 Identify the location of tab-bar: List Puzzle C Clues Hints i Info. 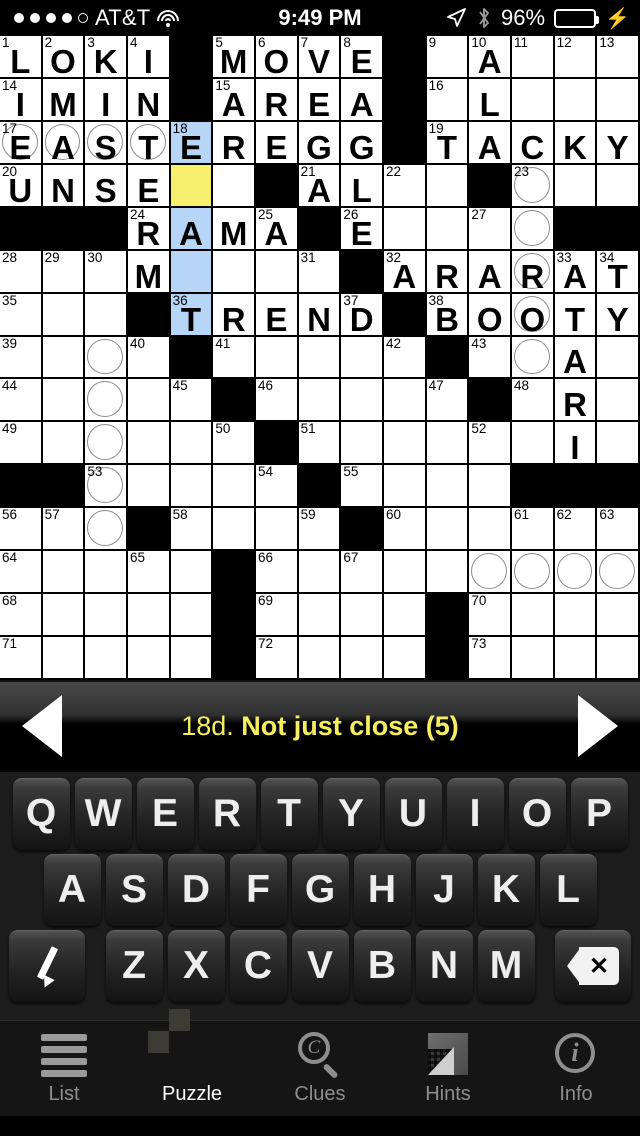
(320, 1062).